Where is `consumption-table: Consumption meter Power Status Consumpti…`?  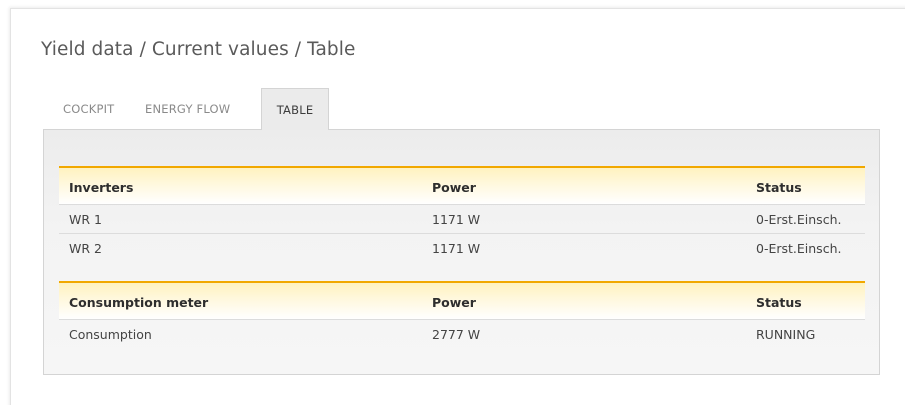 consumption-table: Consumption meter Power Status Consumpti… is located at coordinates (462, 315).